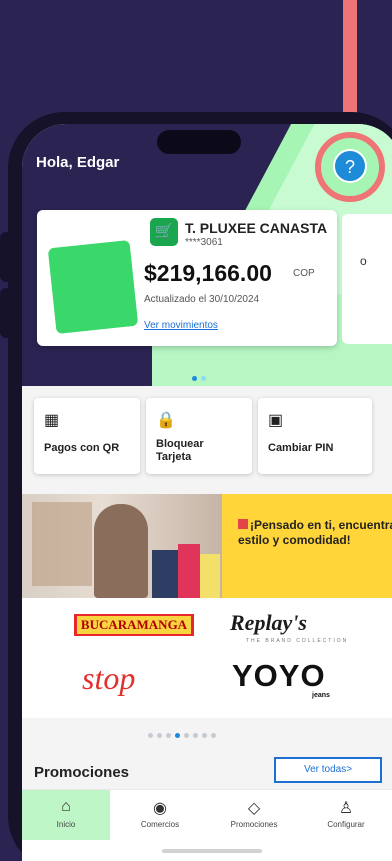  I want to click on next-card-text: o, so click(363, 261).